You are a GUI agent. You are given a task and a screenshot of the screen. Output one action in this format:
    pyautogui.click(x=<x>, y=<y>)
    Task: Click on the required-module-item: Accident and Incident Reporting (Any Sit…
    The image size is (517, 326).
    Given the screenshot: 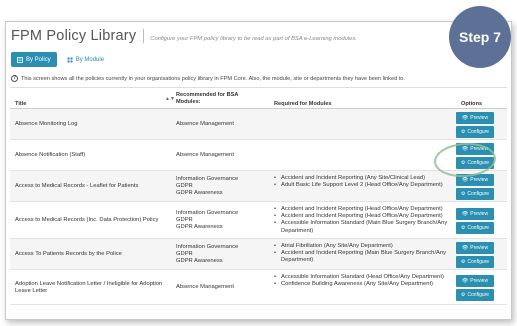 What is the action you would take?
    pyautogui.click(x=363, y=178)
    